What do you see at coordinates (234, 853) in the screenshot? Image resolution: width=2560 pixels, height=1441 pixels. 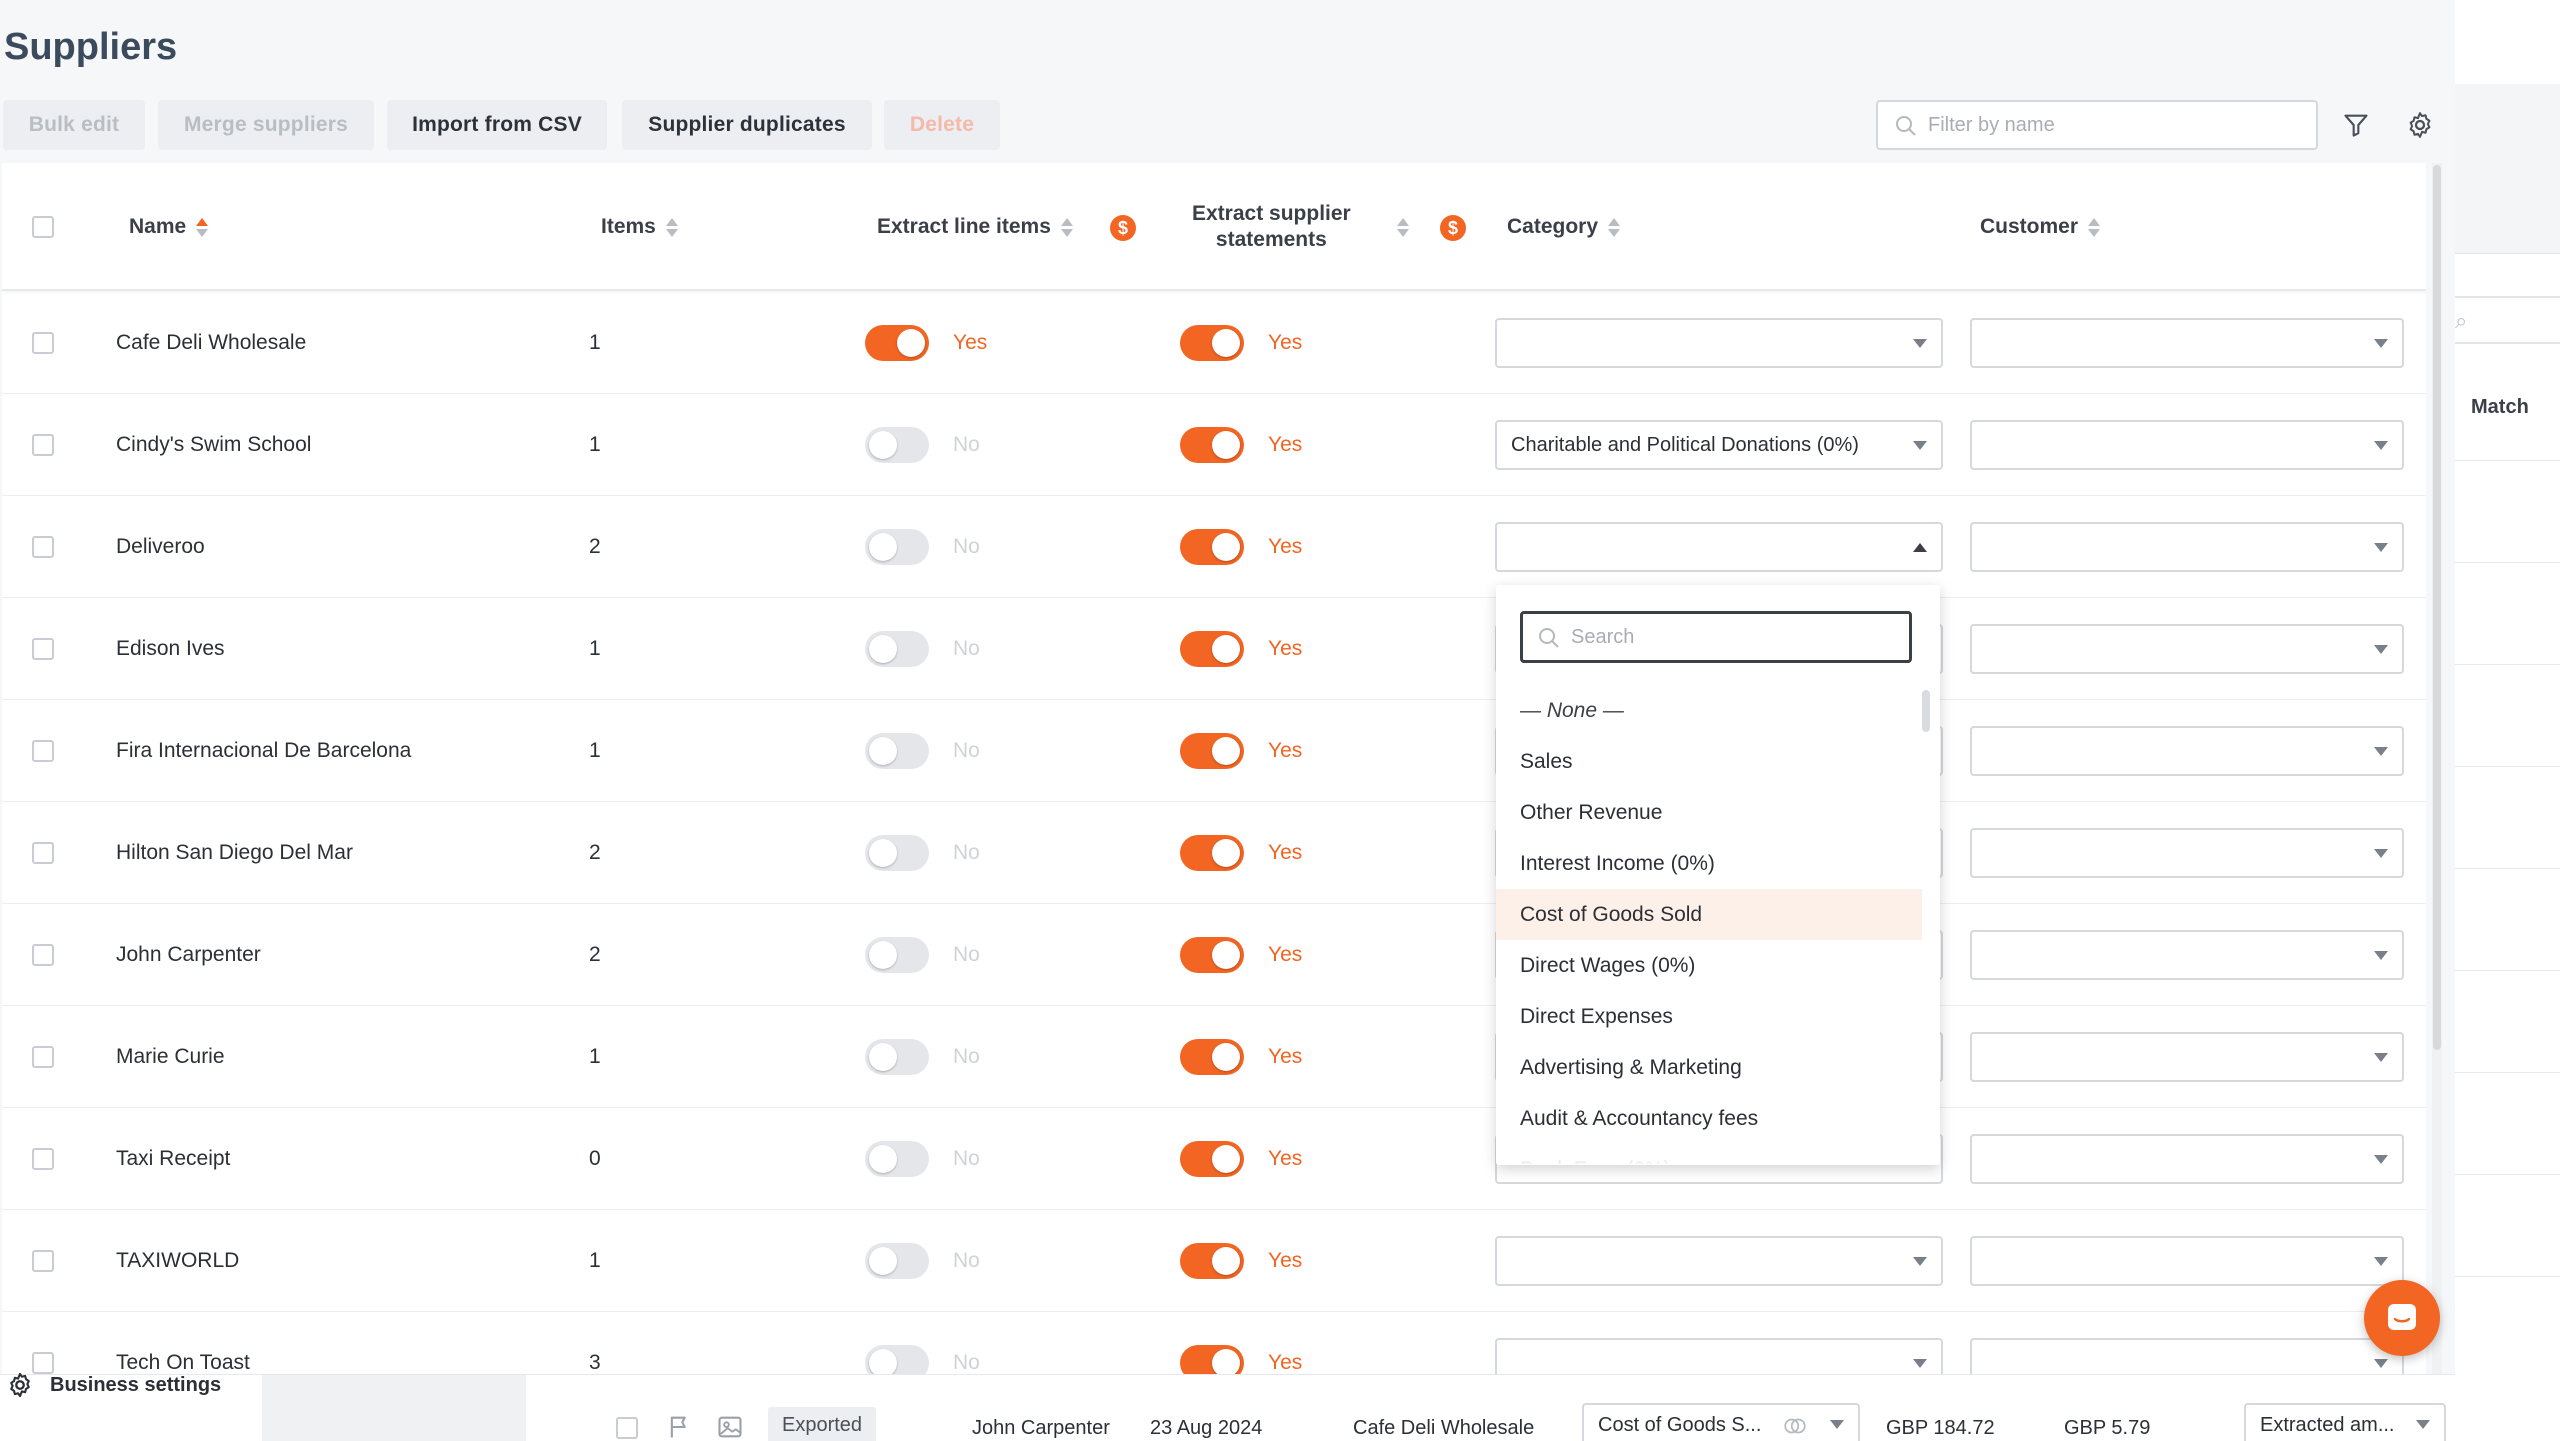 I see `supplier-name: Hilton San Diego Del Mar` at bounding box center [234, 853].